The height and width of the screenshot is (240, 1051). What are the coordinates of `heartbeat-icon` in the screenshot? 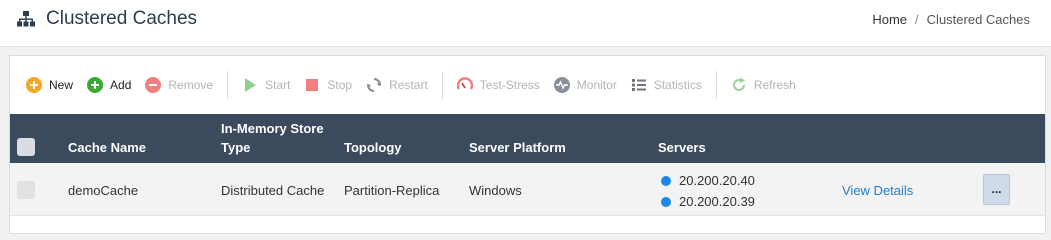 It's located at (561, 84).